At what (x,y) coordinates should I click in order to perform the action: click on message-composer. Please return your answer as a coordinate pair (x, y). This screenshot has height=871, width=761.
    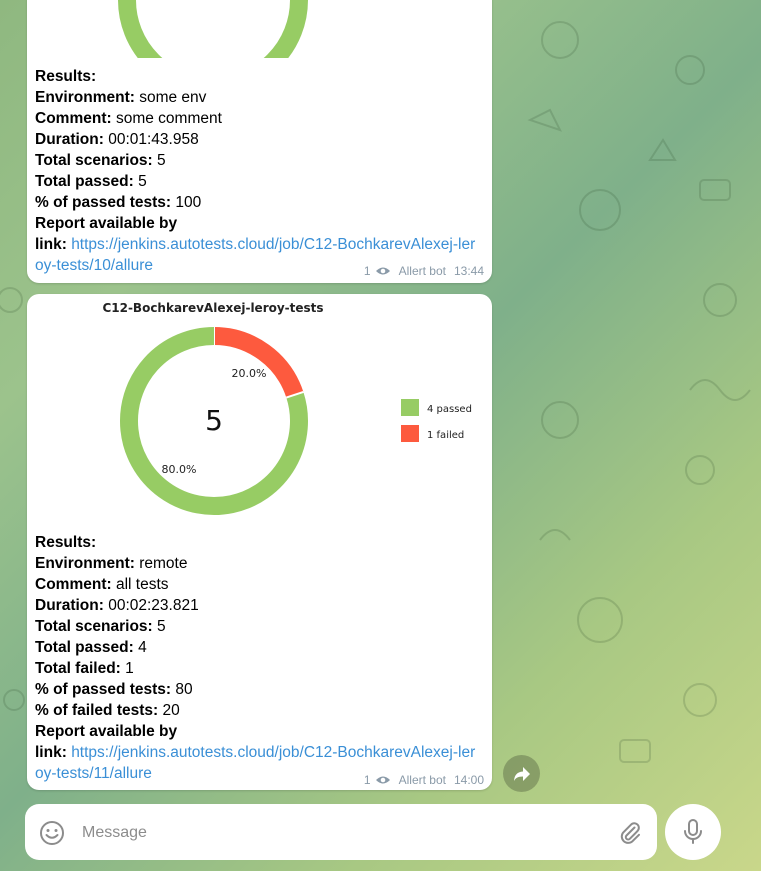
    Looking at the image, I should click on (341, 832).